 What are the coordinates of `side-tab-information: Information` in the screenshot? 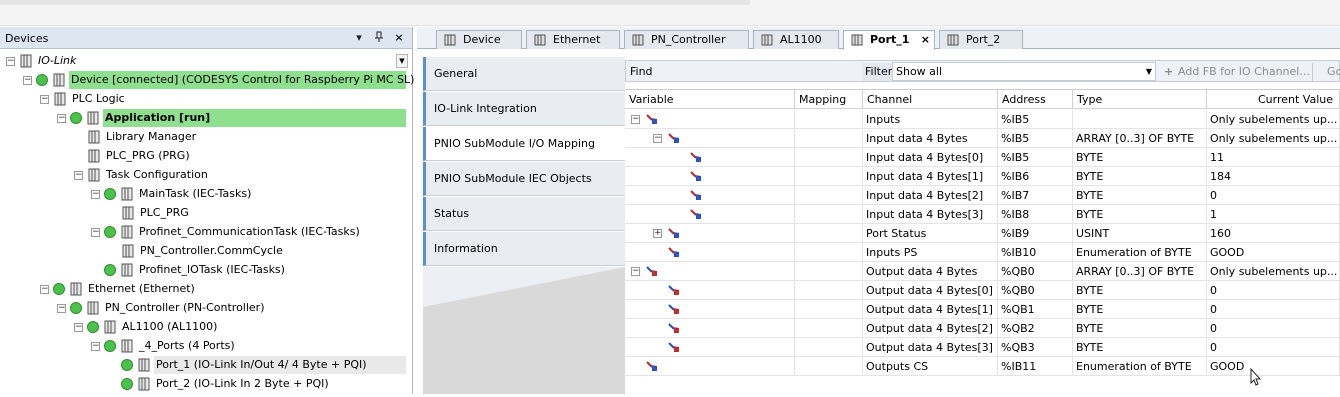 It's located at (524, 249).